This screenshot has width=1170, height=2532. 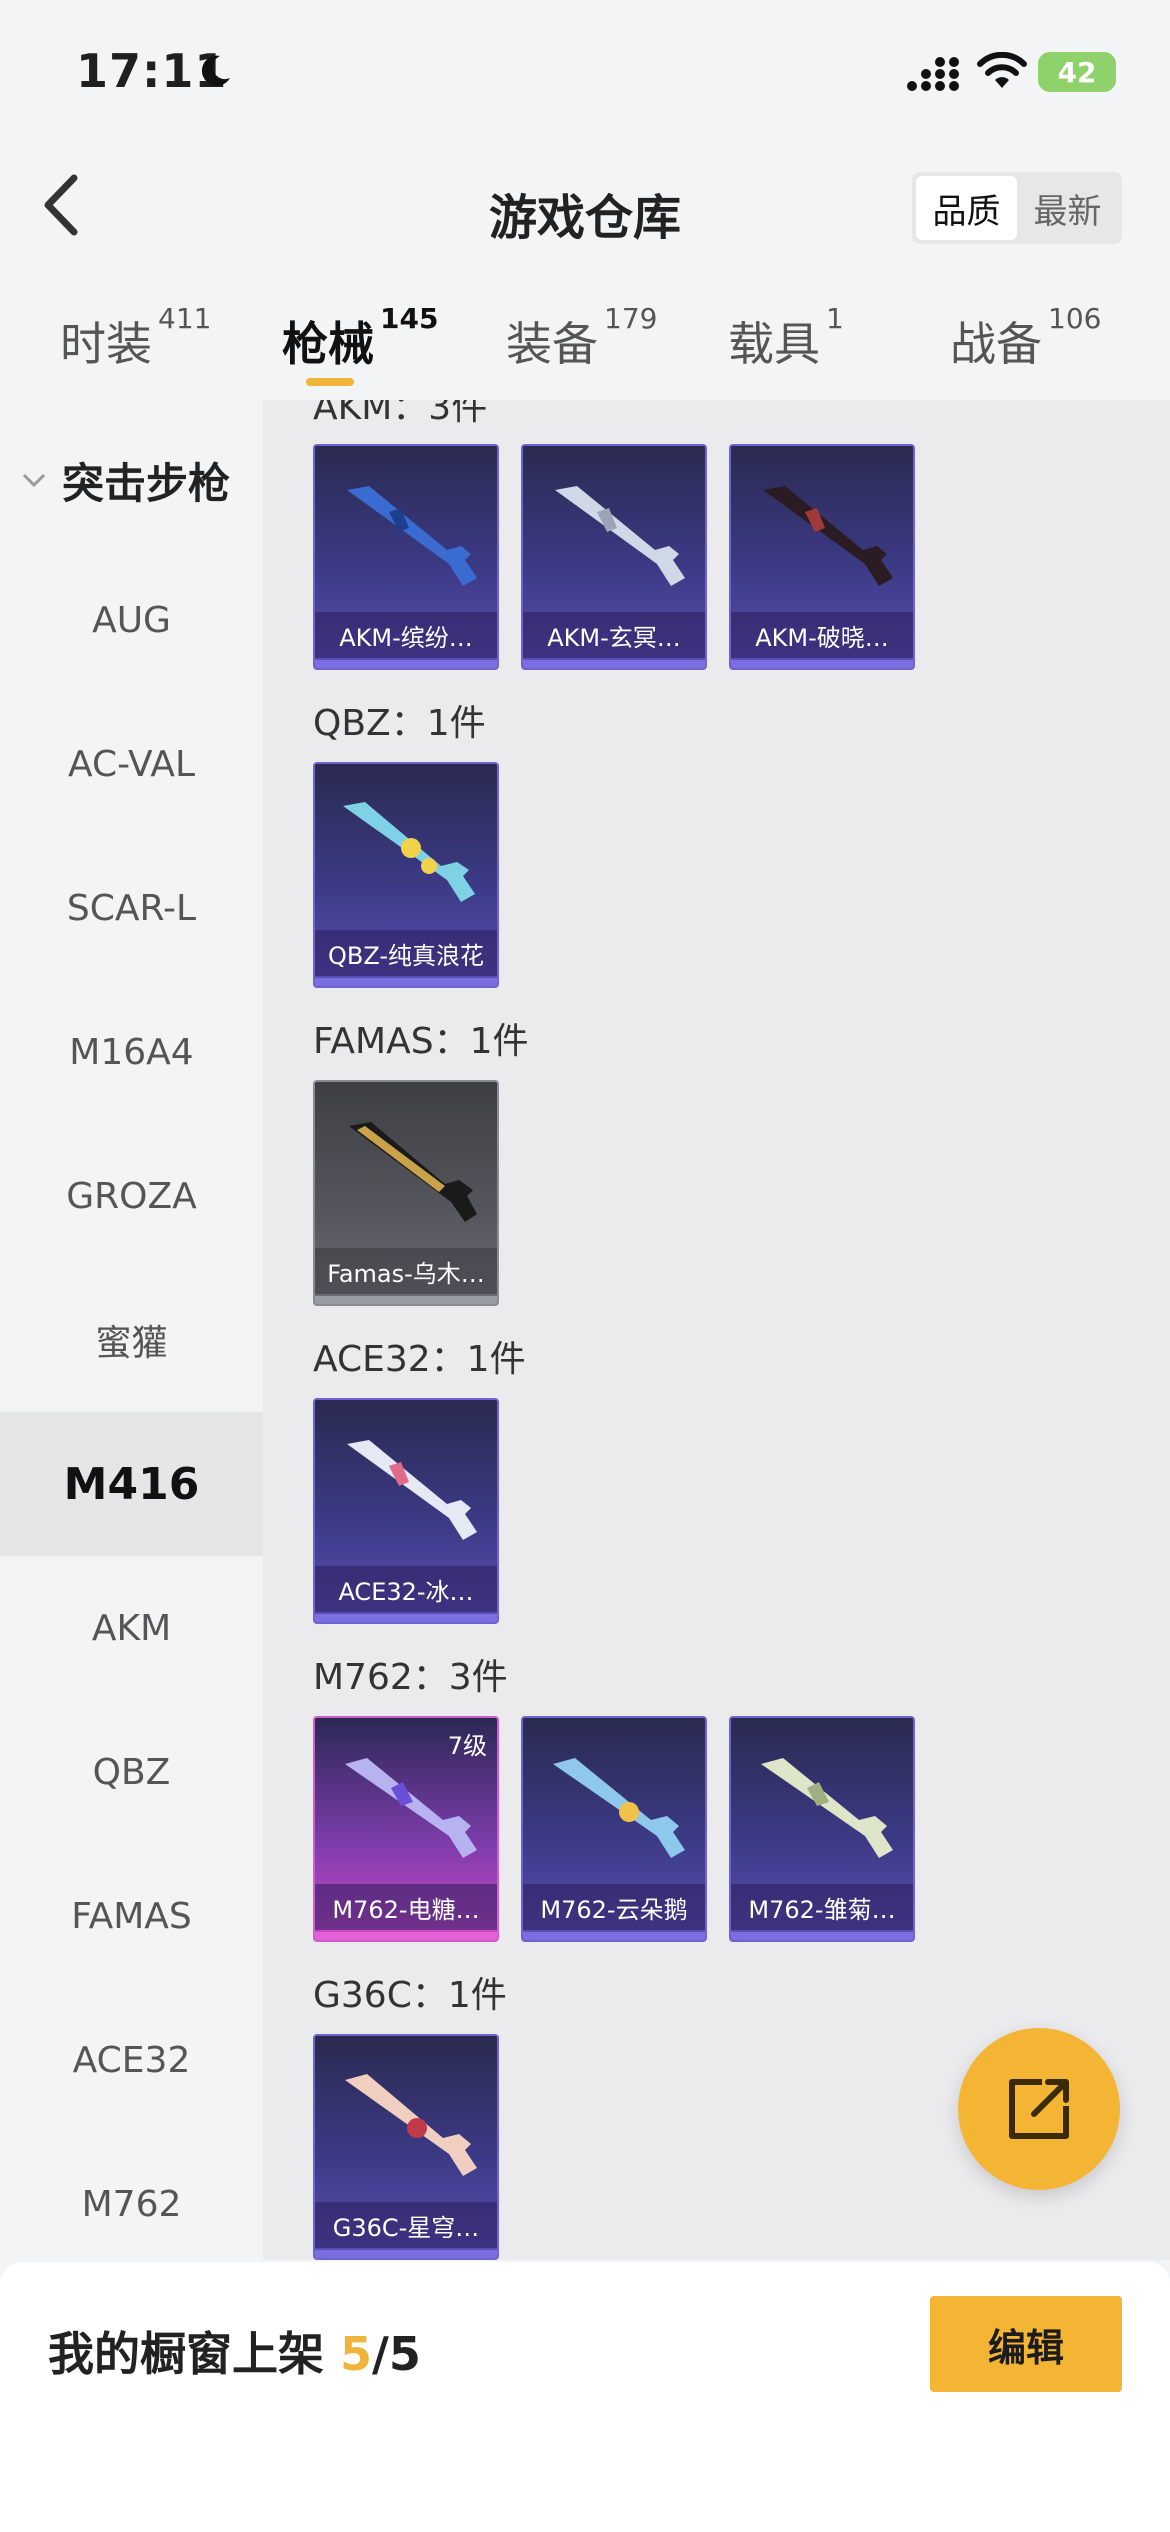 What do you see at coordinates (410, 1677) in the screenshot?
I see `section-title: M762：3件` at bounding box center [410, 1677].